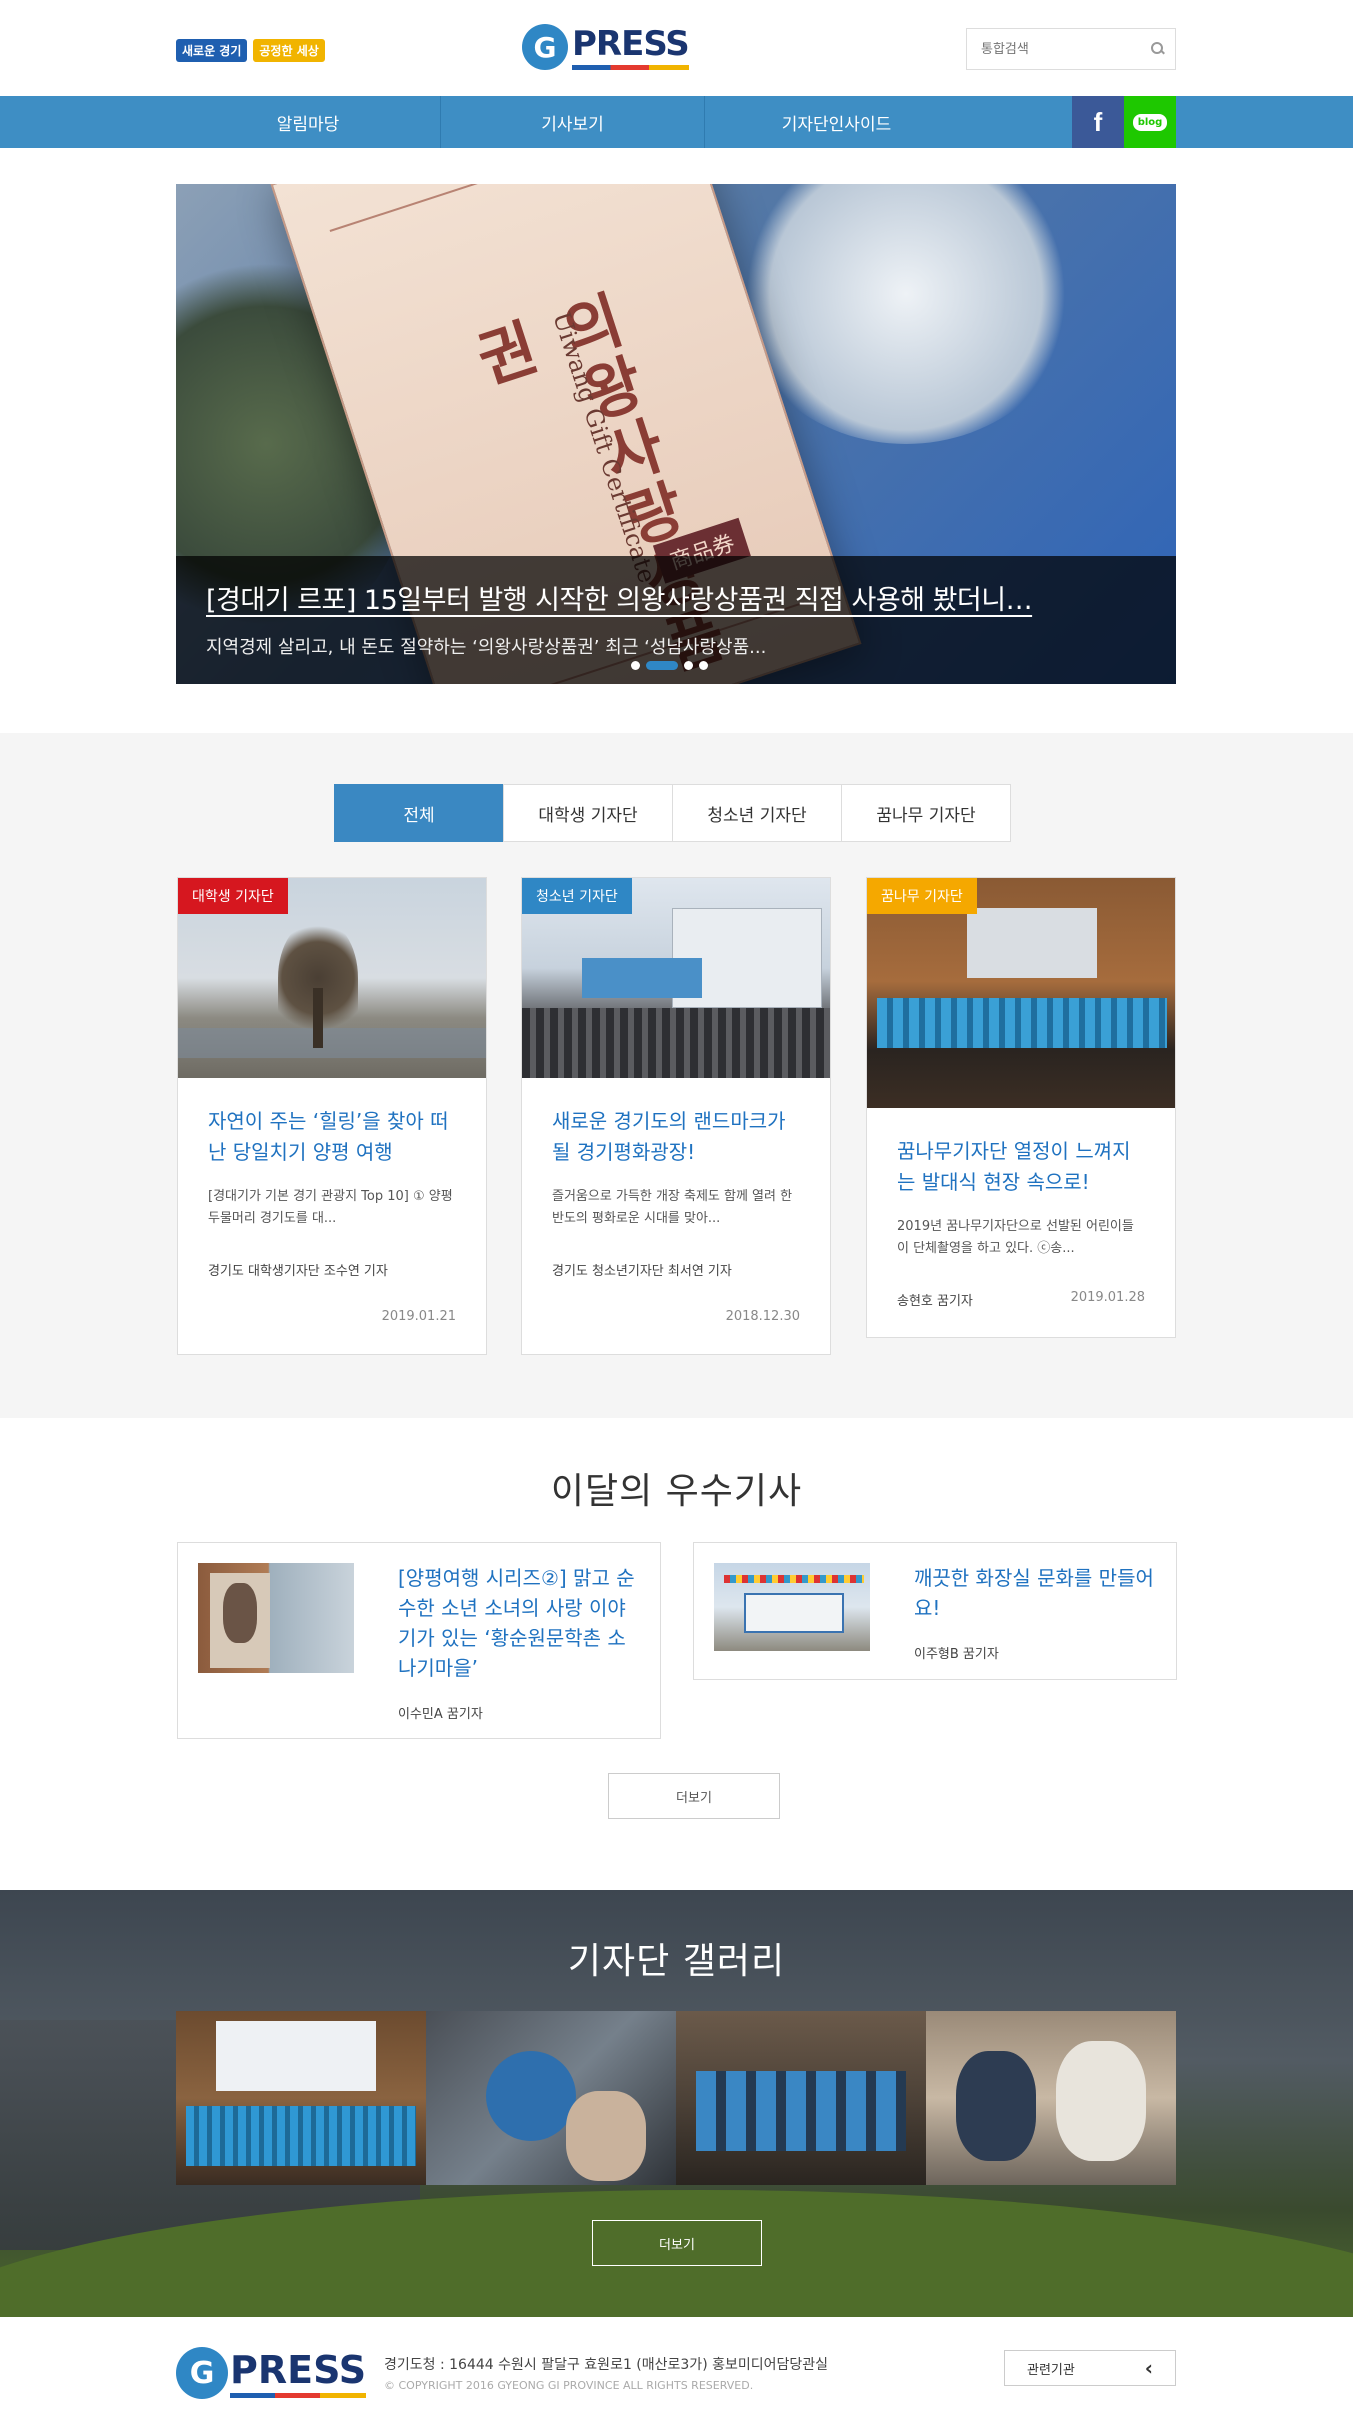 The height and width of the screenshot is (2430, 1353). I want to click on article-thumbnail: 대학생 기자단, so click(332, 978).